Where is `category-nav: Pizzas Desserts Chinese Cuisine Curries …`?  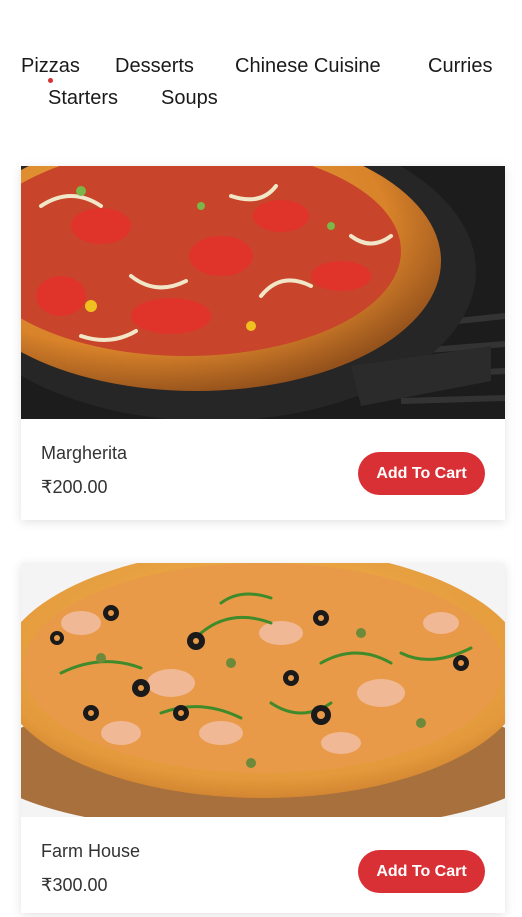
category-nav: Pizzas Desserts Chinese Cuisine Curries … is located at coordinates (261, 82).